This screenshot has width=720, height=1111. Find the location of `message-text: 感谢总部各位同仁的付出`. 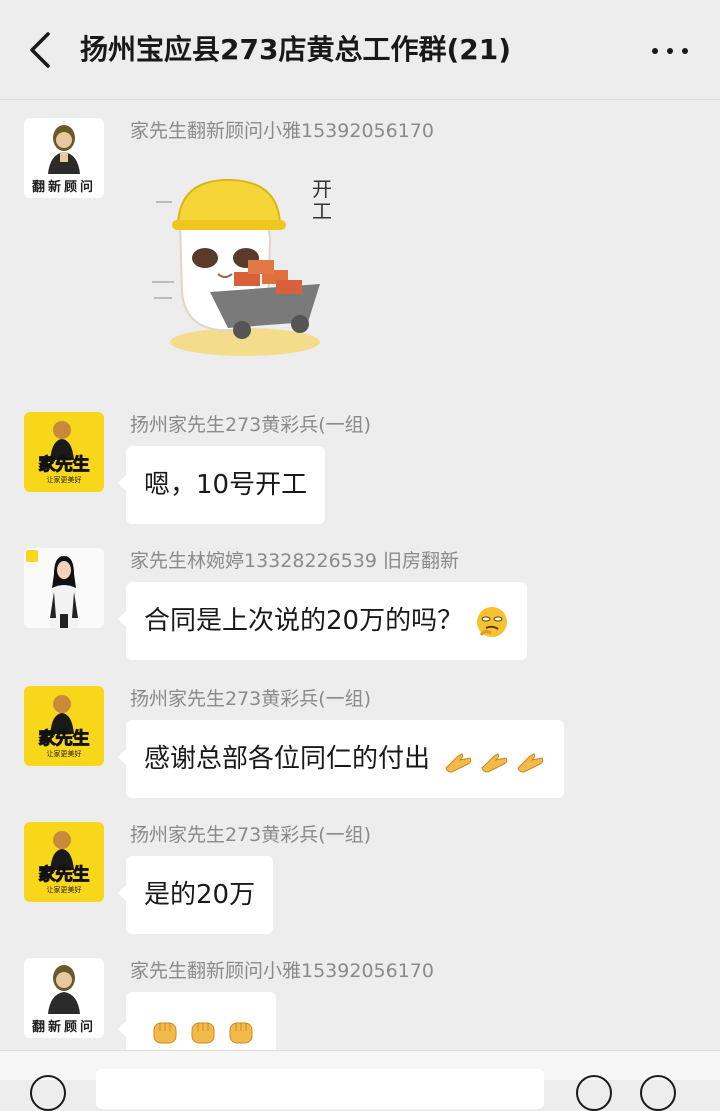

message-text: 感谢总部各位同仁的付出 is located at coordinates (287, 759).